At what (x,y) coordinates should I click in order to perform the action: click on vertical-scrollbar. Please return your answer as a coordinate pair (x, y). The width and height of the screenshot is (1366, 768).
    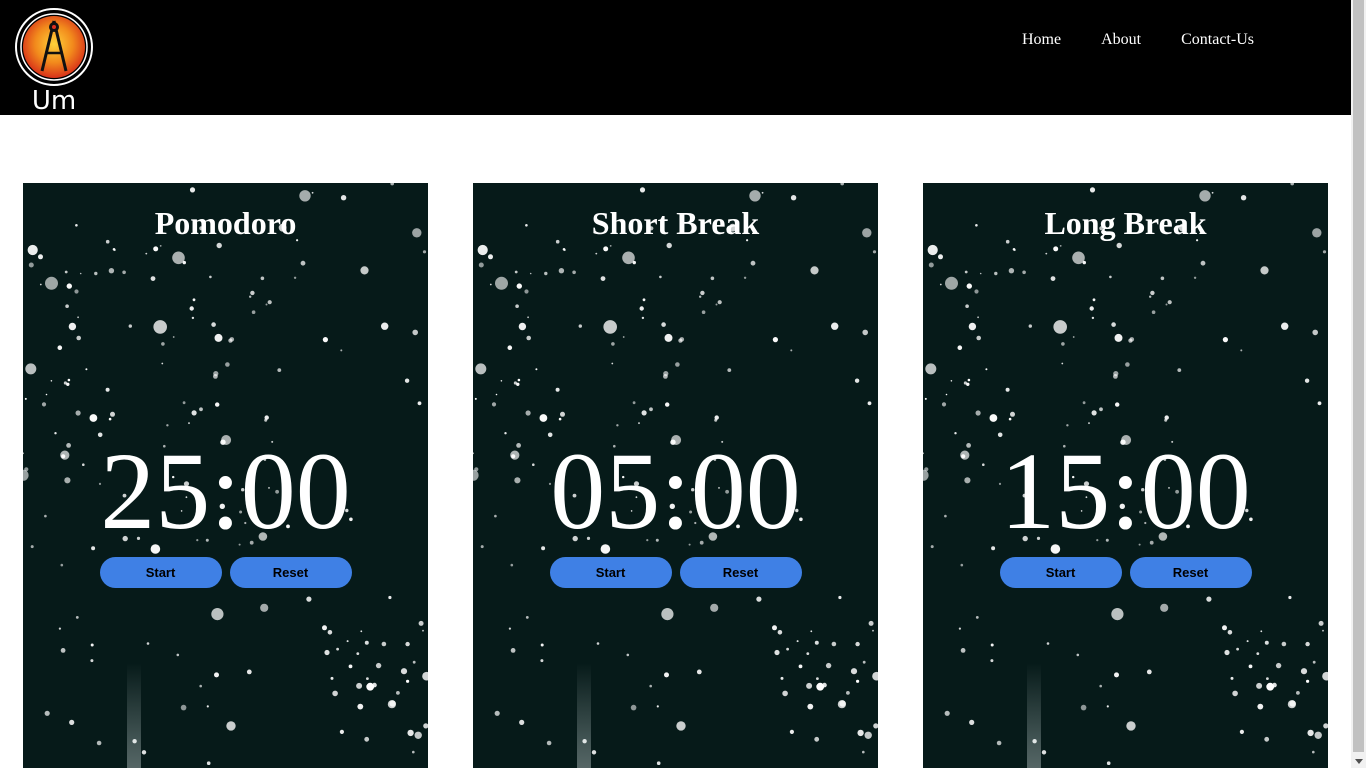
    Looking at the image, I should click on (1358, 384).